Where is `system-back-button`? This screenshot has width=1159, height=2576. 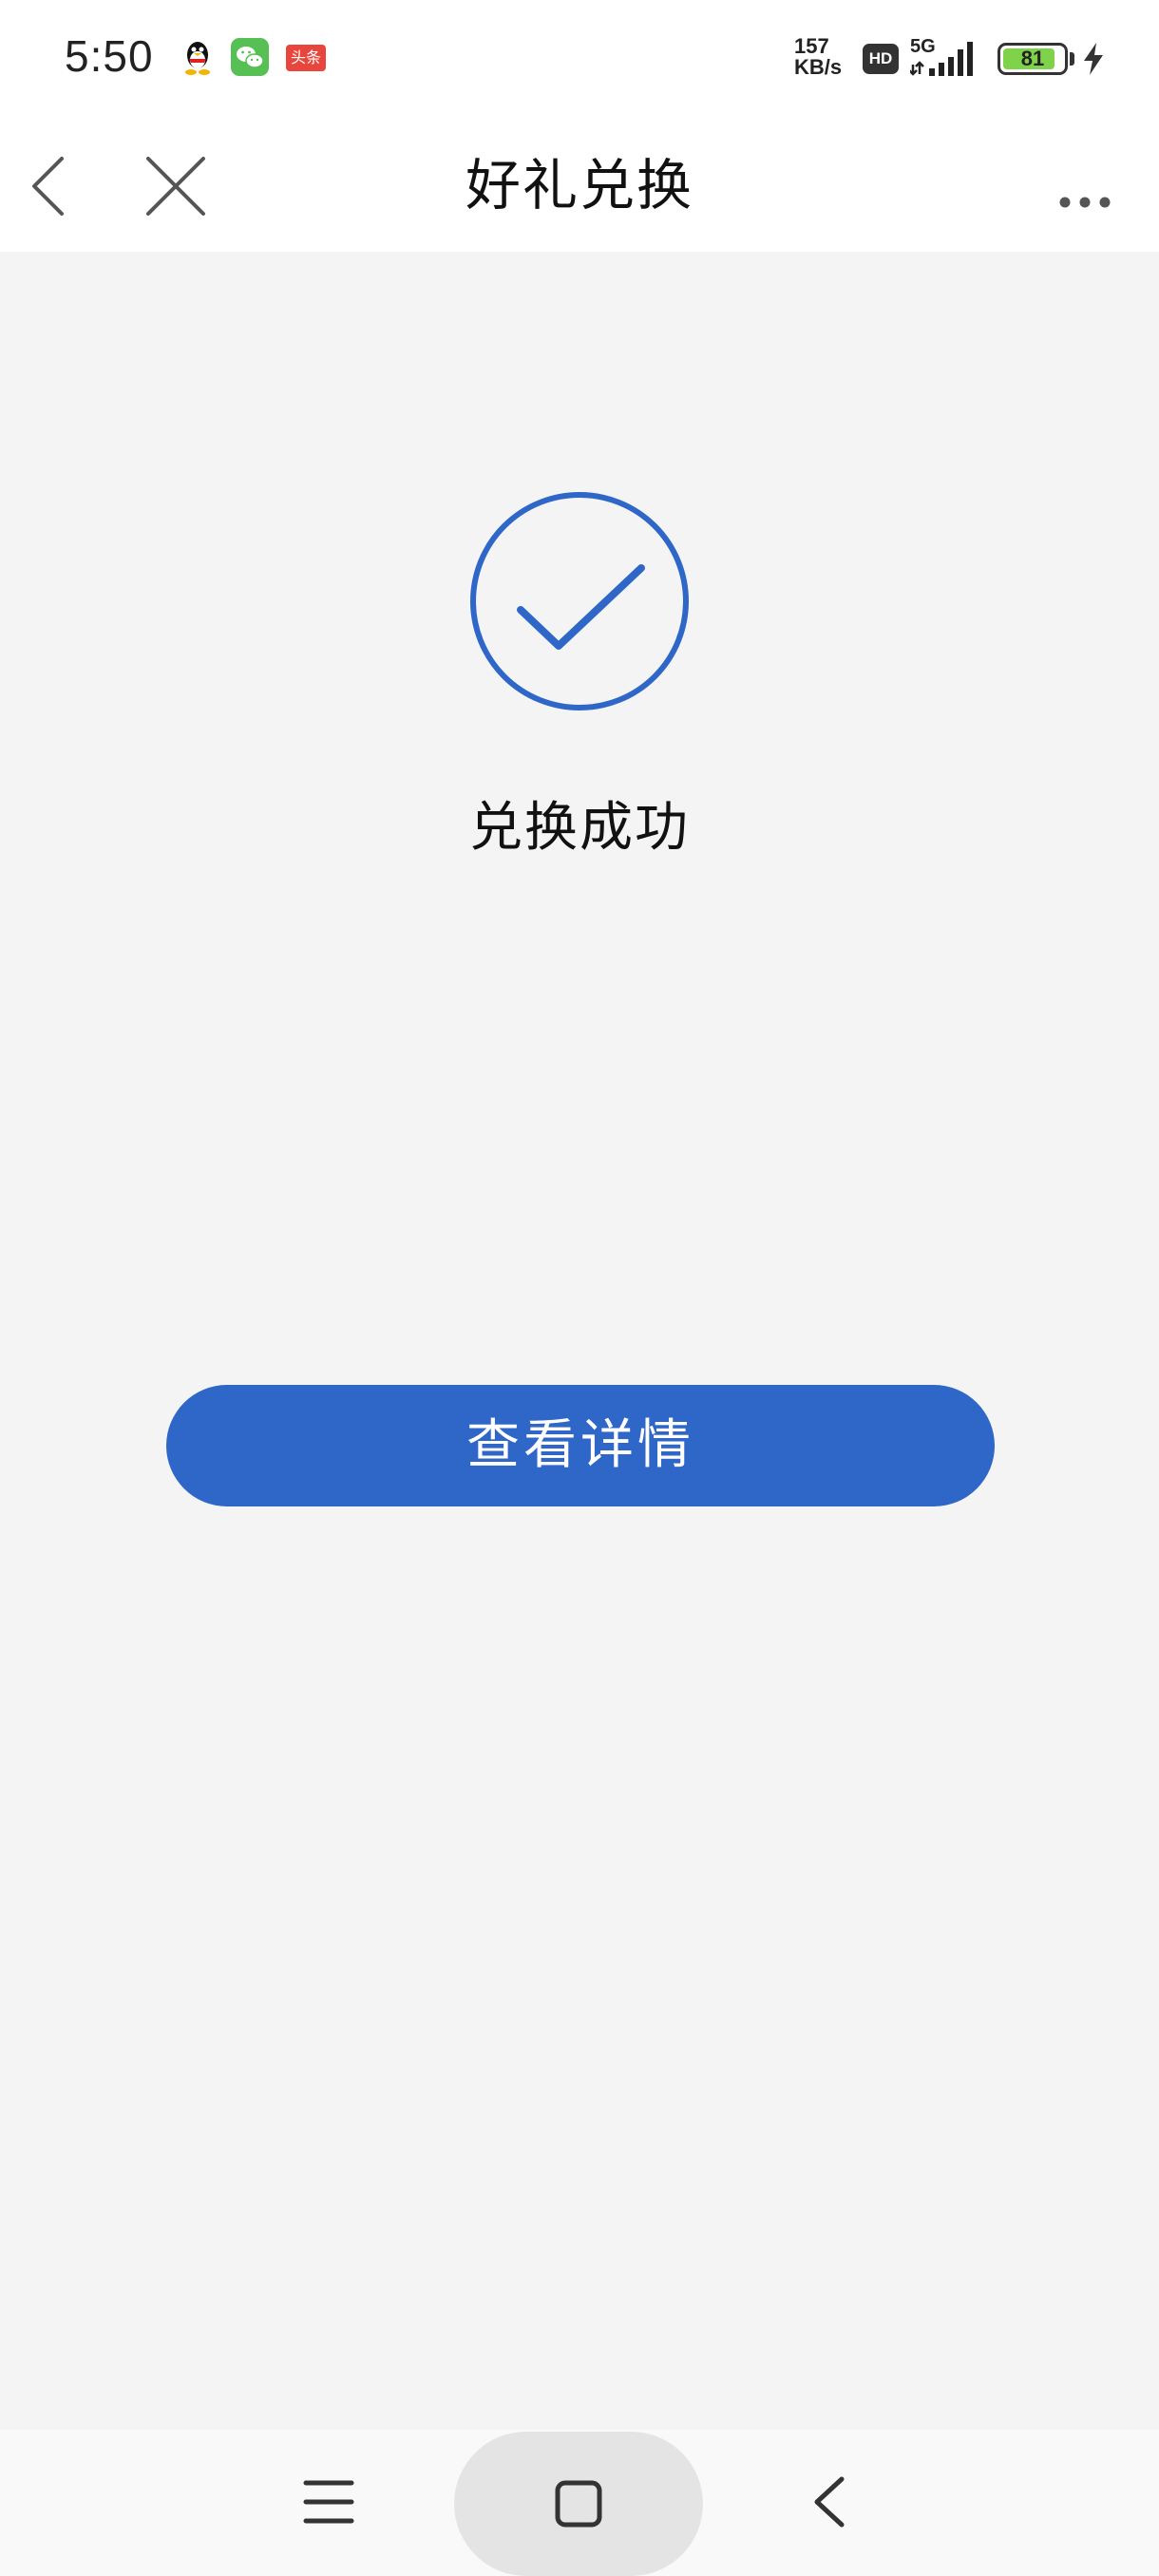 system-back-button is located at coordinates (830, 2502).